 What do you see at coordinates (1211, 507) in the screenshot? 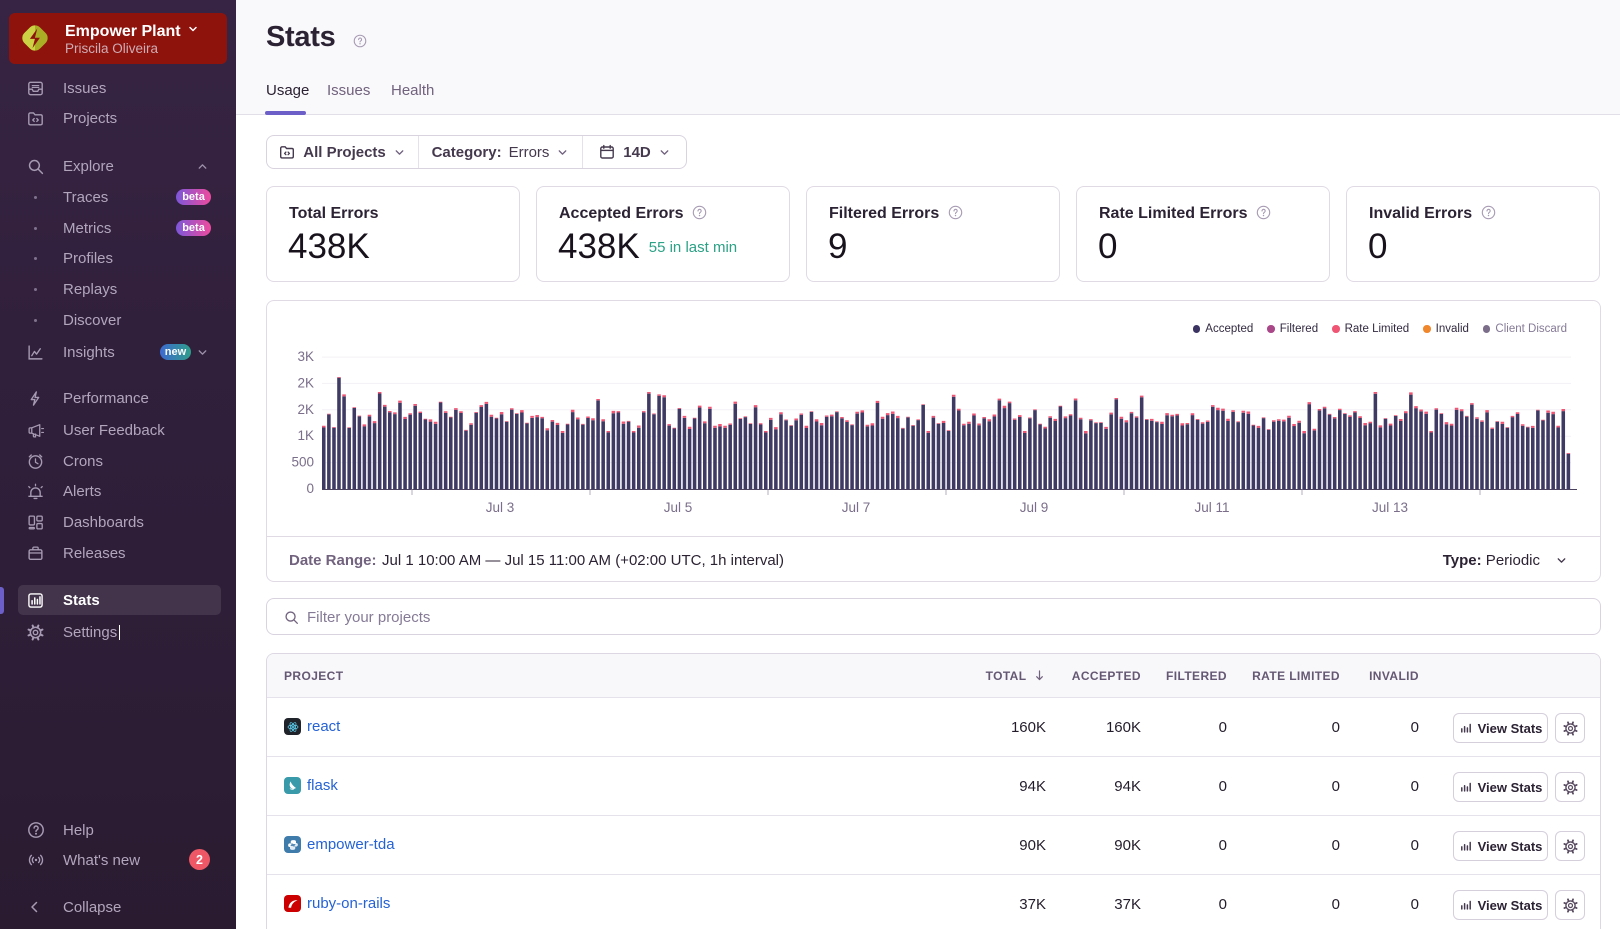
I see `svg-text: Jul 11` at bounding box center [1211, 507].